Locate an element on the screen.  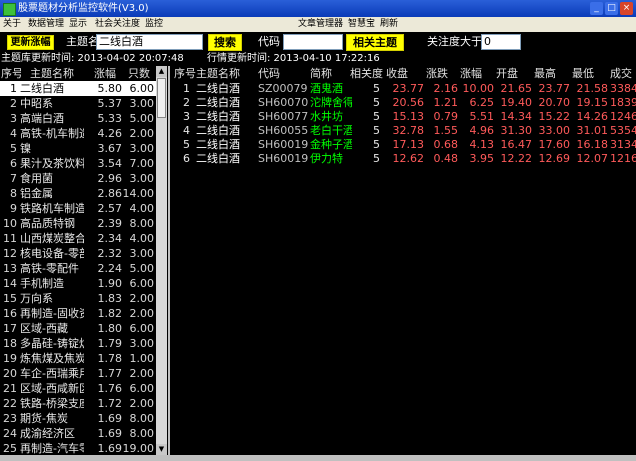
menu-about: 关于 is located at coordinates (12, 24).